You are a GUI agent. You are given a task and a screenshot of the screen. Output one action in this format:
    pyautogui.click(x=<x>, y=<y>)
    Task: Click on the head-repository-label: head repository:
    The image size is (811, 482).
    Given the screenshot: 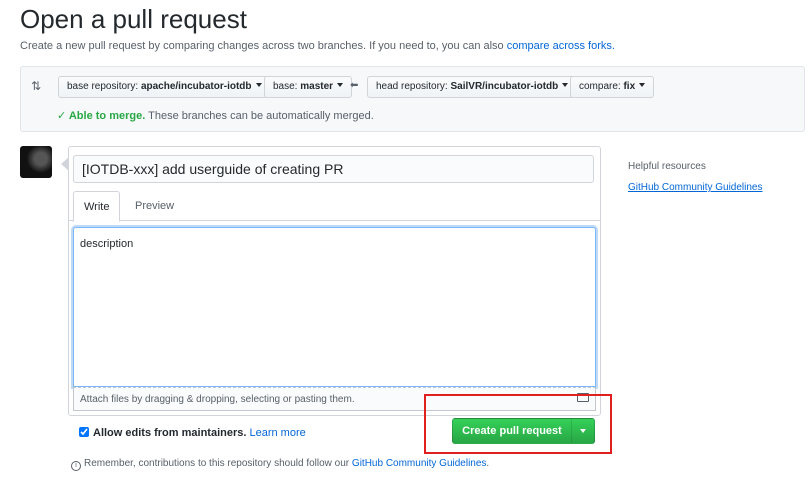 What is the action you would take?
    pyautogui.click(x=413, y=86)
    